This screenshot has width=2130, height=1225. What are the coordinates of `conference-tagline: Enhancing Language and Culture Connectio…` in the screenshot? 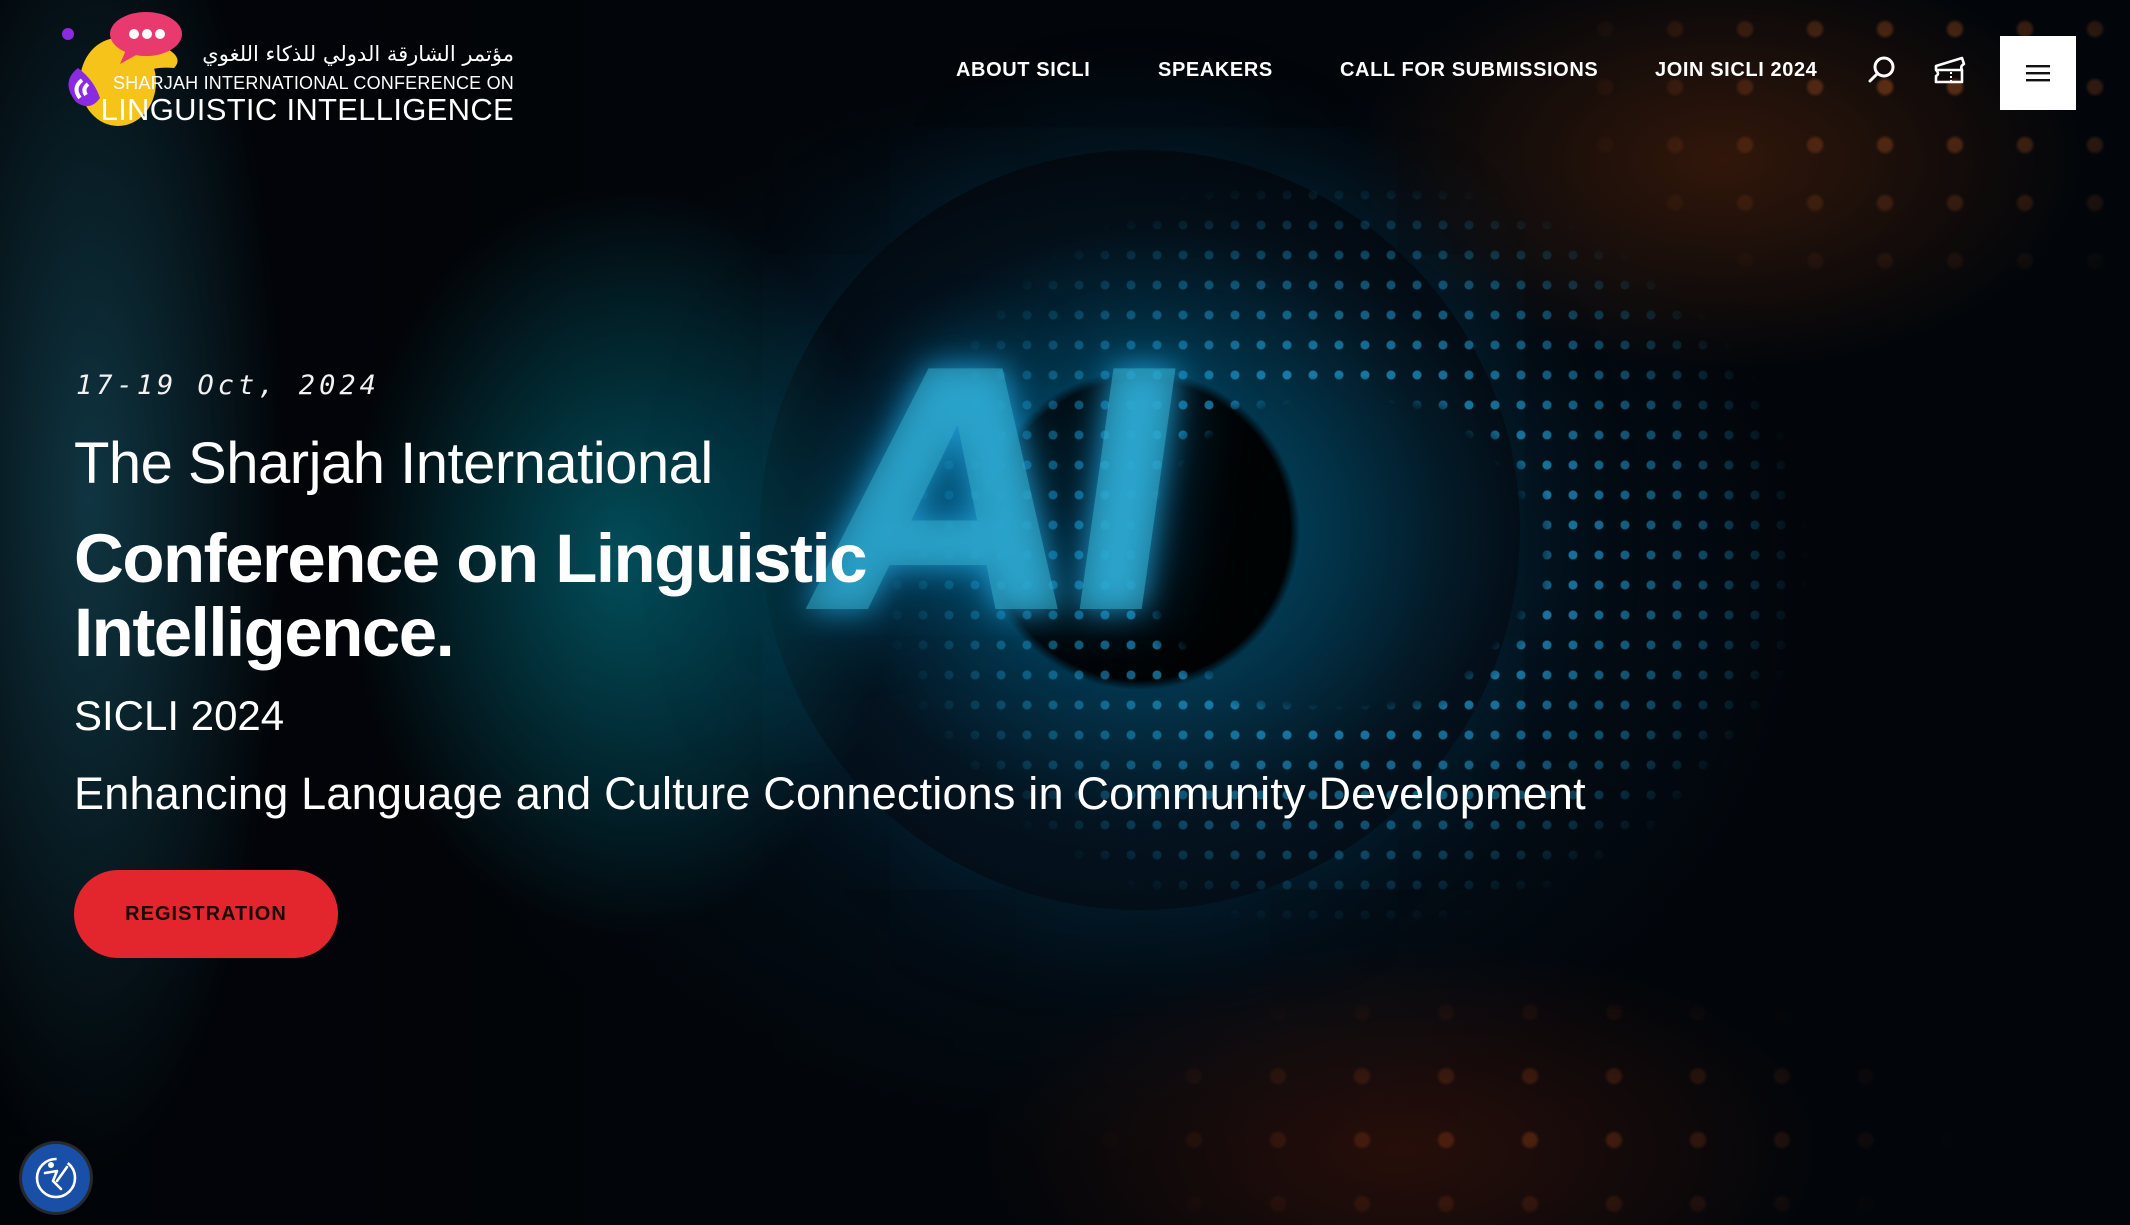 It's located at (830, 793).